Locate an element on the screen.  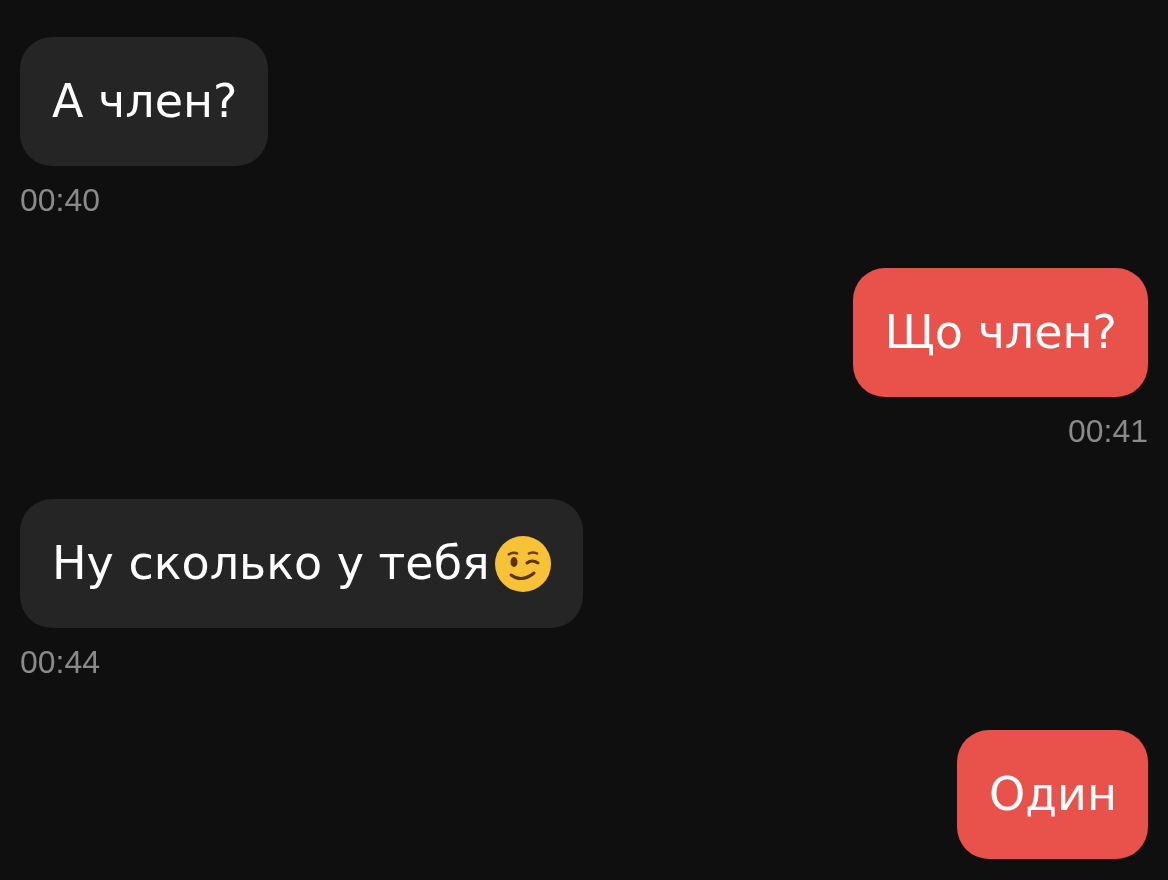
message-text: Що член? is located at coordinates (1000, 332).